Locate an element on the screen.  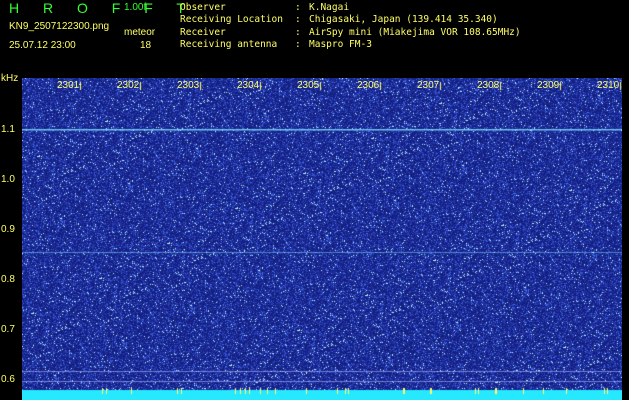
version-label: 1.00f is located at coordinates (135, 7).